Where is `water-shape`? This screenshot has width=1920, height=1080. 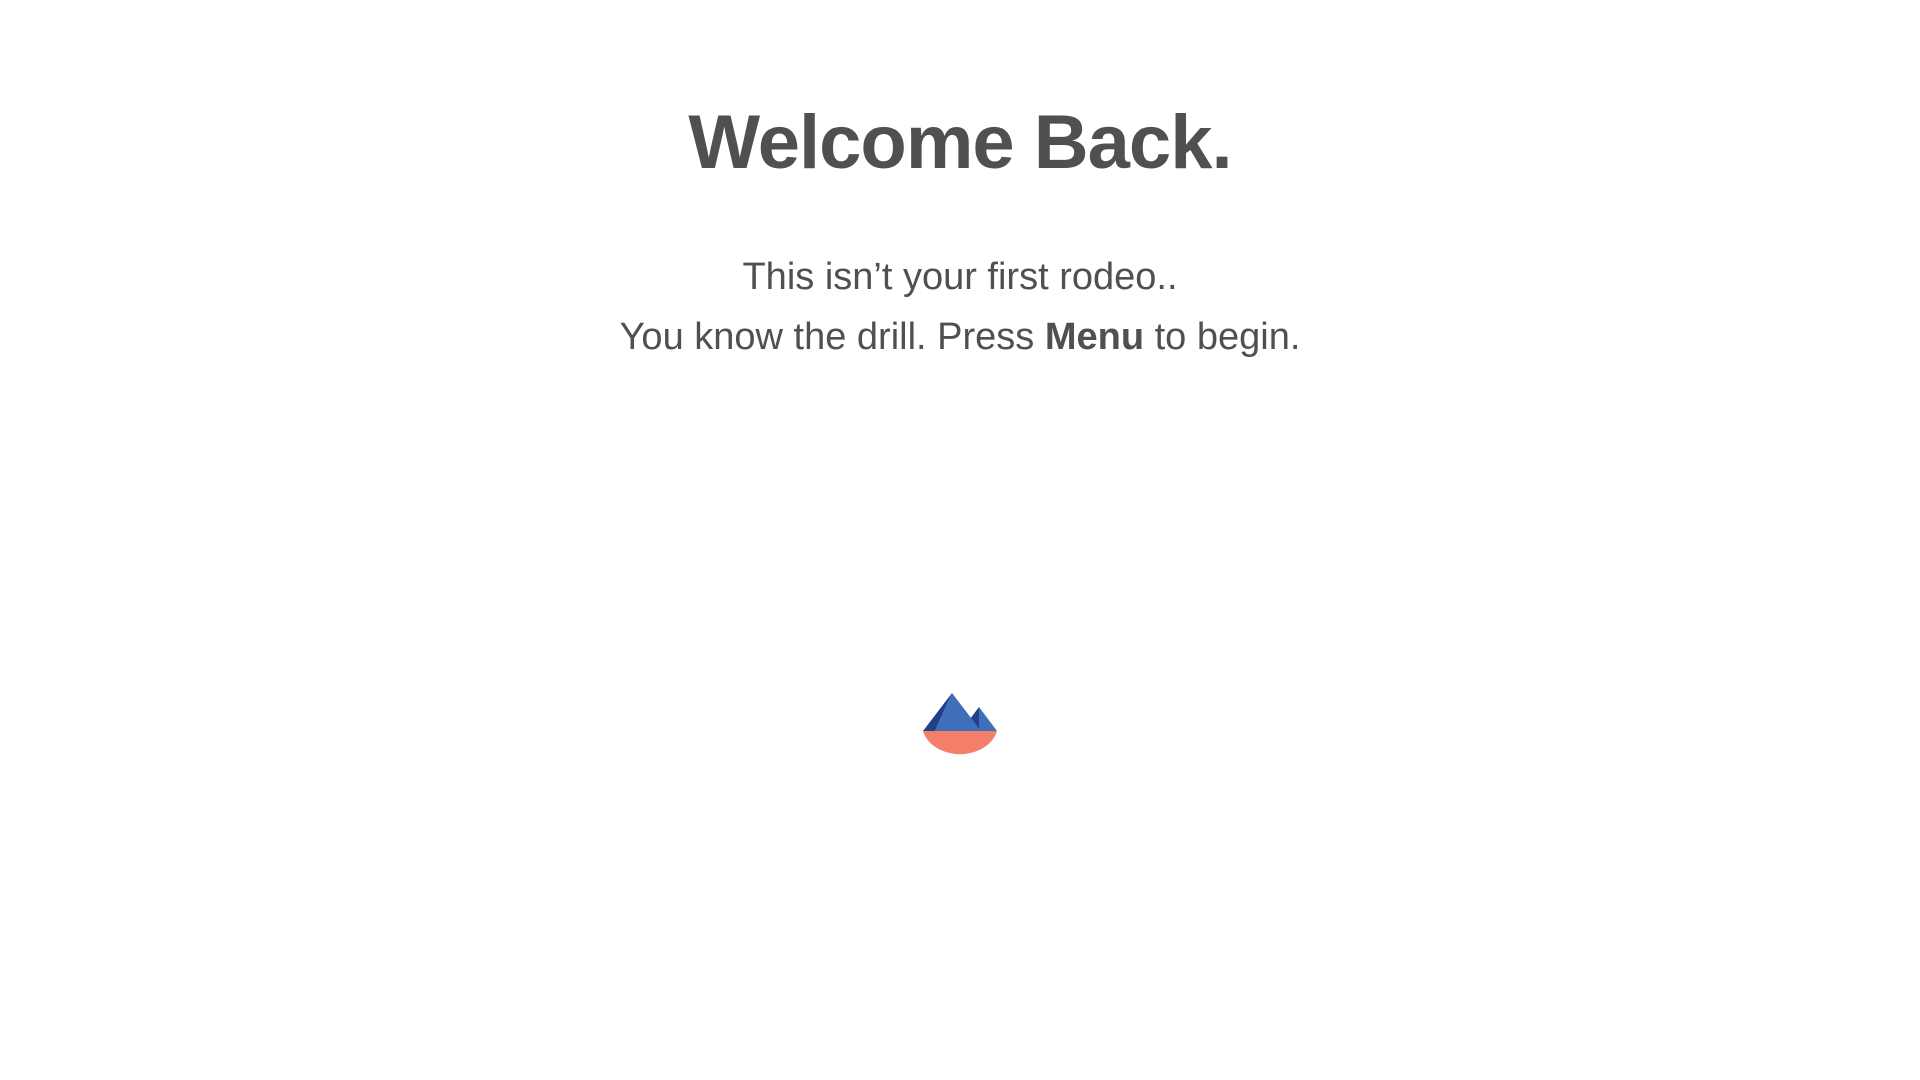 water-shape is located at coordinates (960, 743).